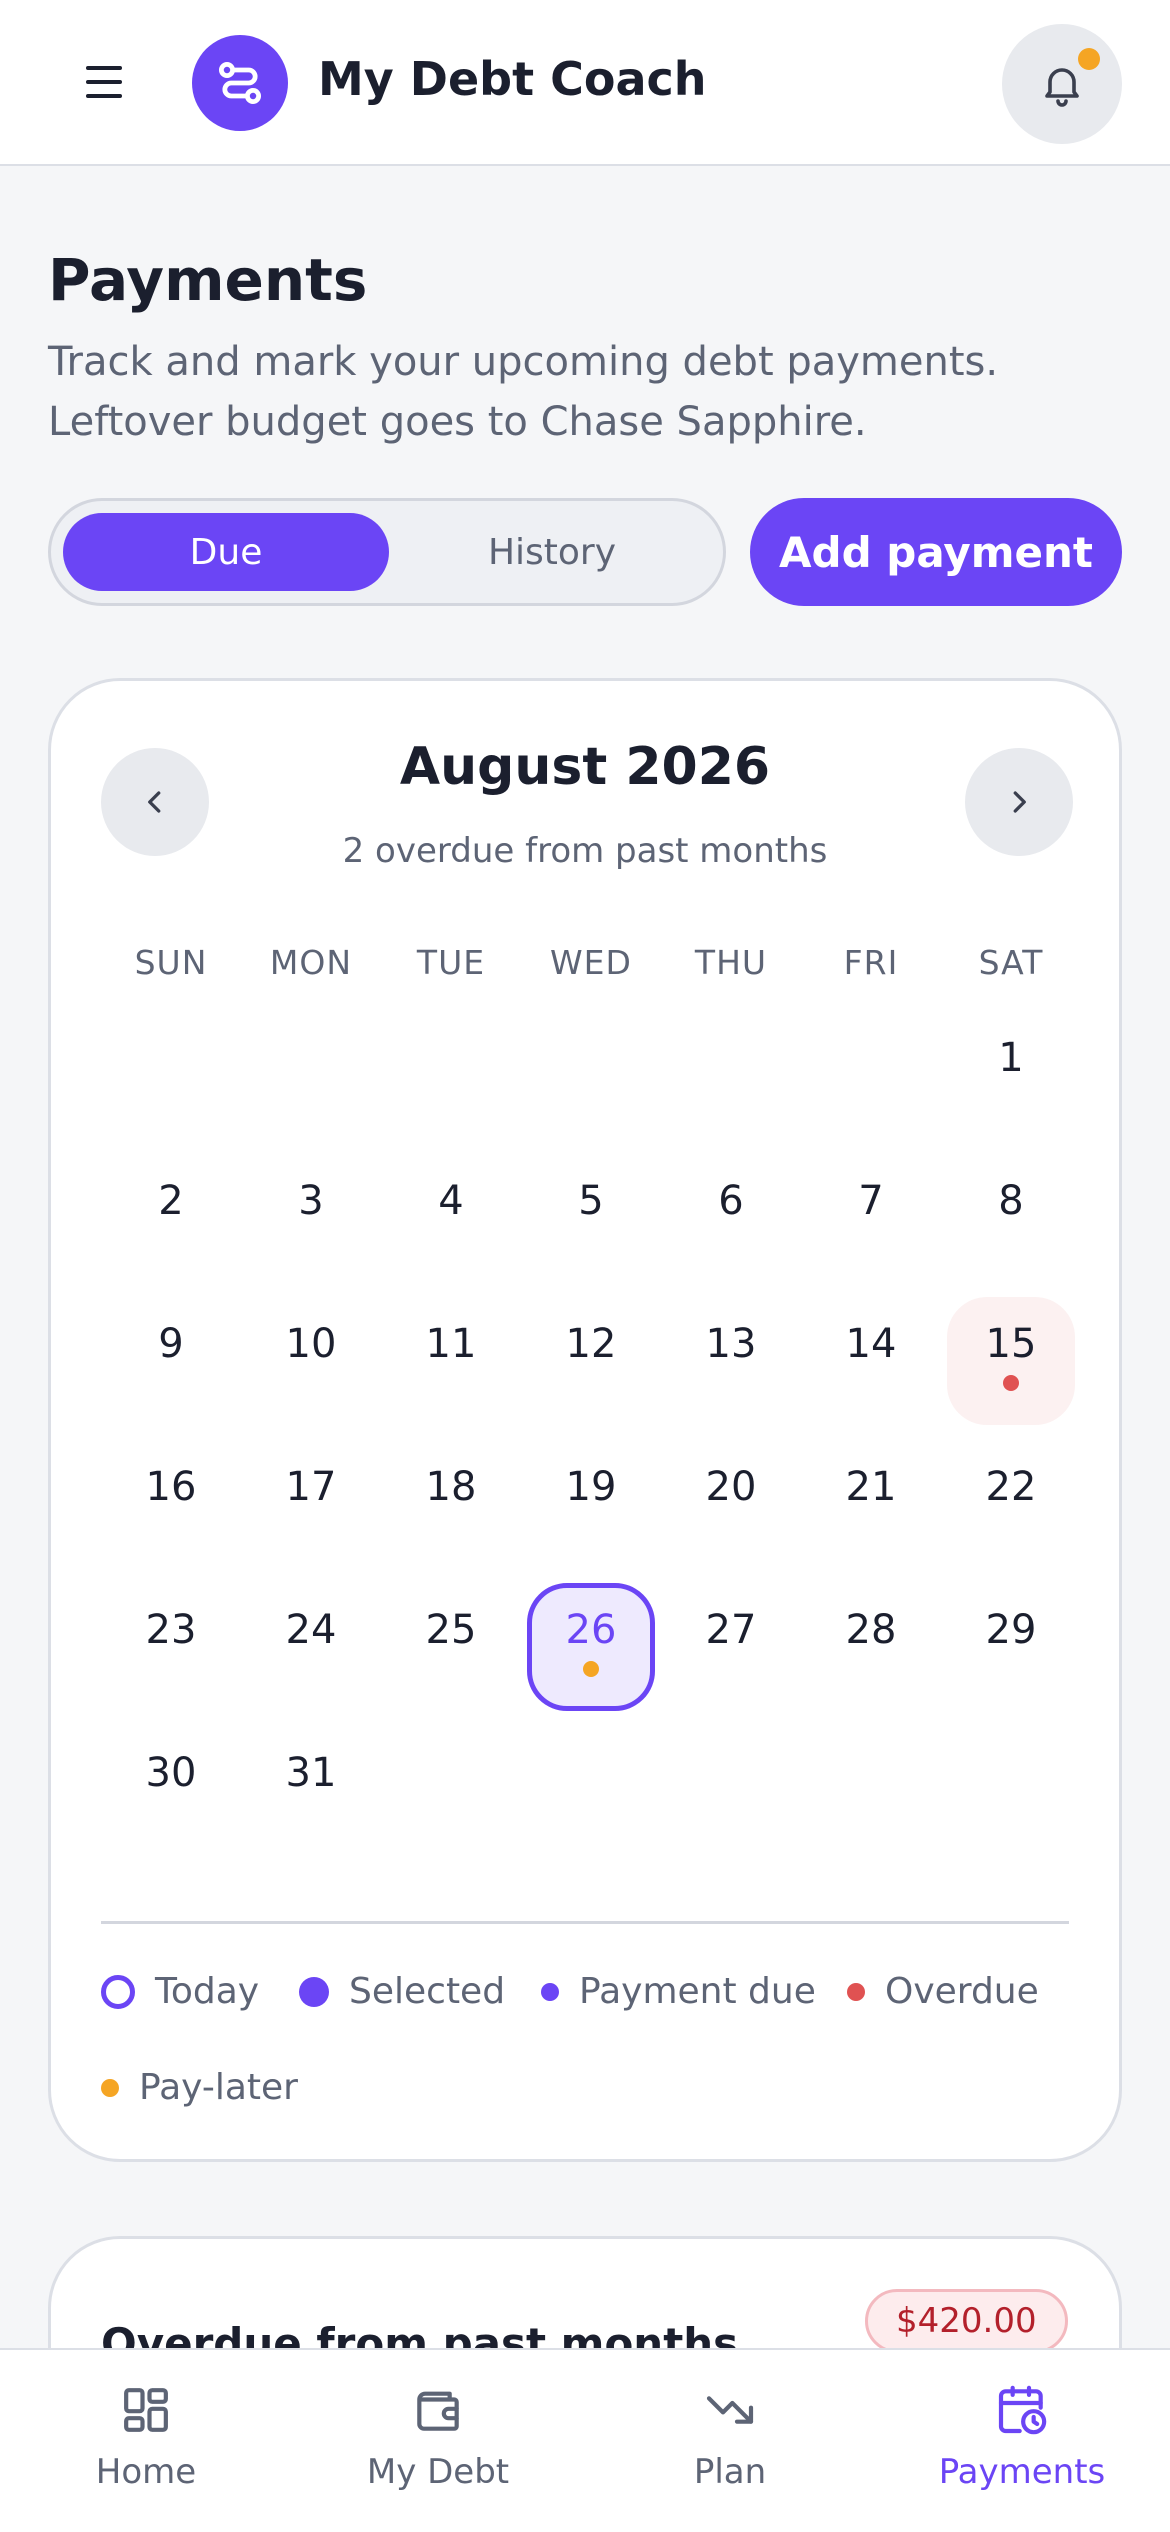 Image resolution: width=1170 pixels, height=2532 pixels. What do you see at coordinates (311, 1630) in the screenshot?
I see `day-number: 24` at bounding box center [311, 1630].